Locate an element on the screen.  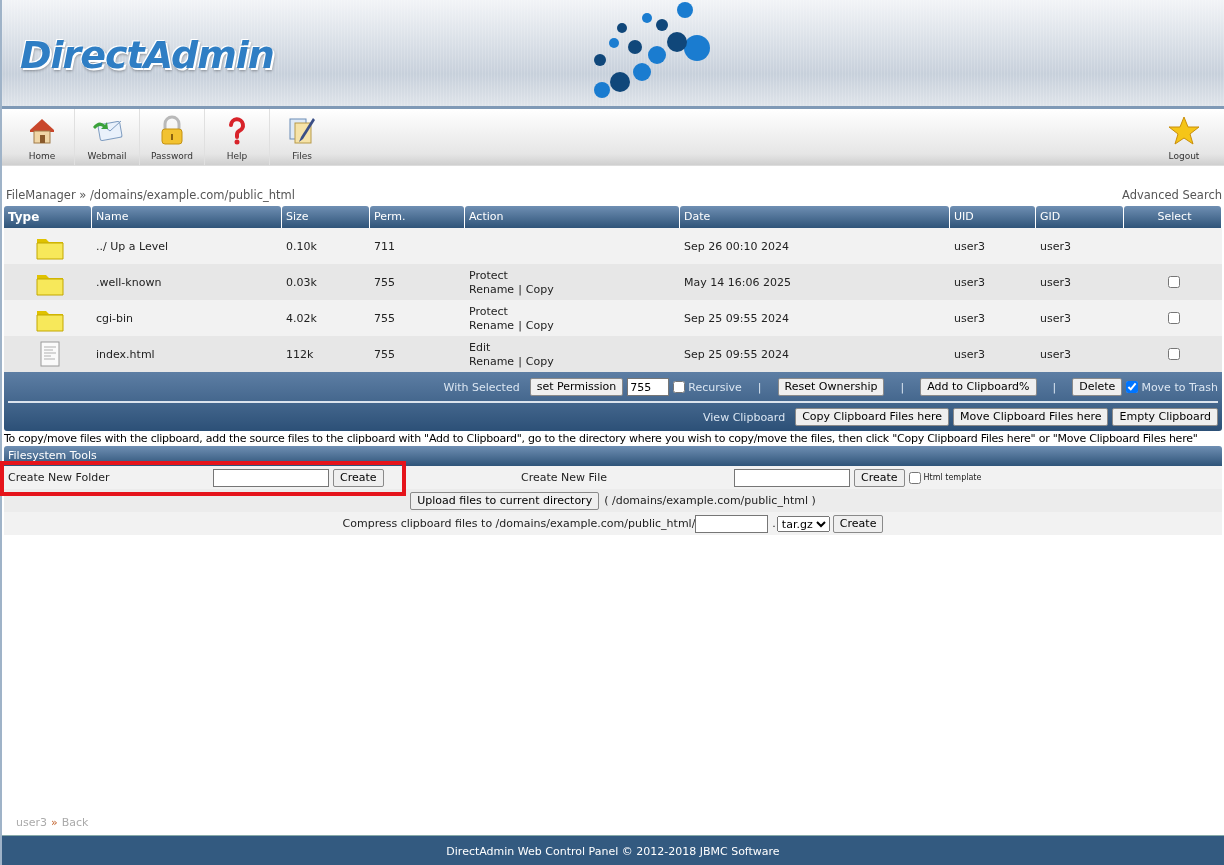
table-row: index.html 112k 755 Edit Rename | Copy Sep 25 09:55 2024 user3 user3 is located at coordinates (613, 354).